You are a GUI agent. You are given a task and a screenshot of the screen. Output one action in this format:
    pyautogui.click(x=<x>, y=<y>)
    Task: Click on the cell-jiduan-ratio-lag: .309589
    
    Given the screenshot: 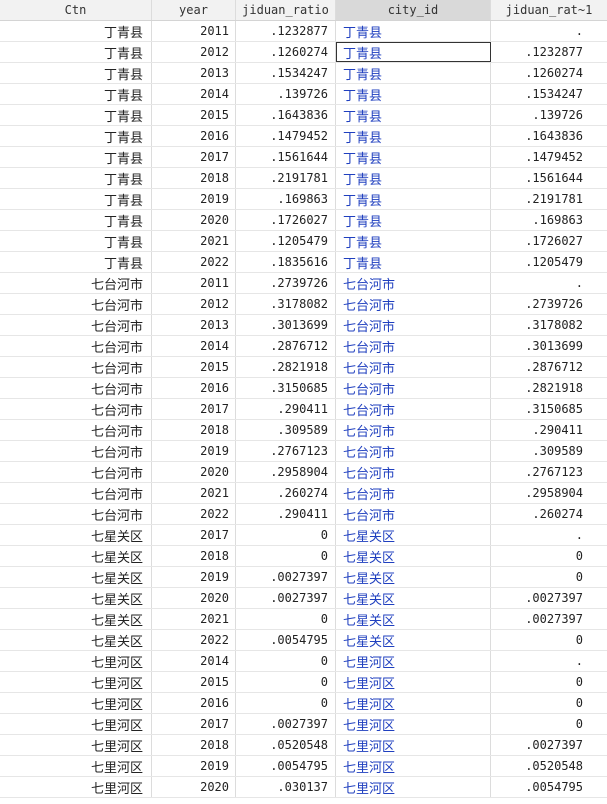 What is the action you would take?
    pyautogui.click(x=549, y=451)
    